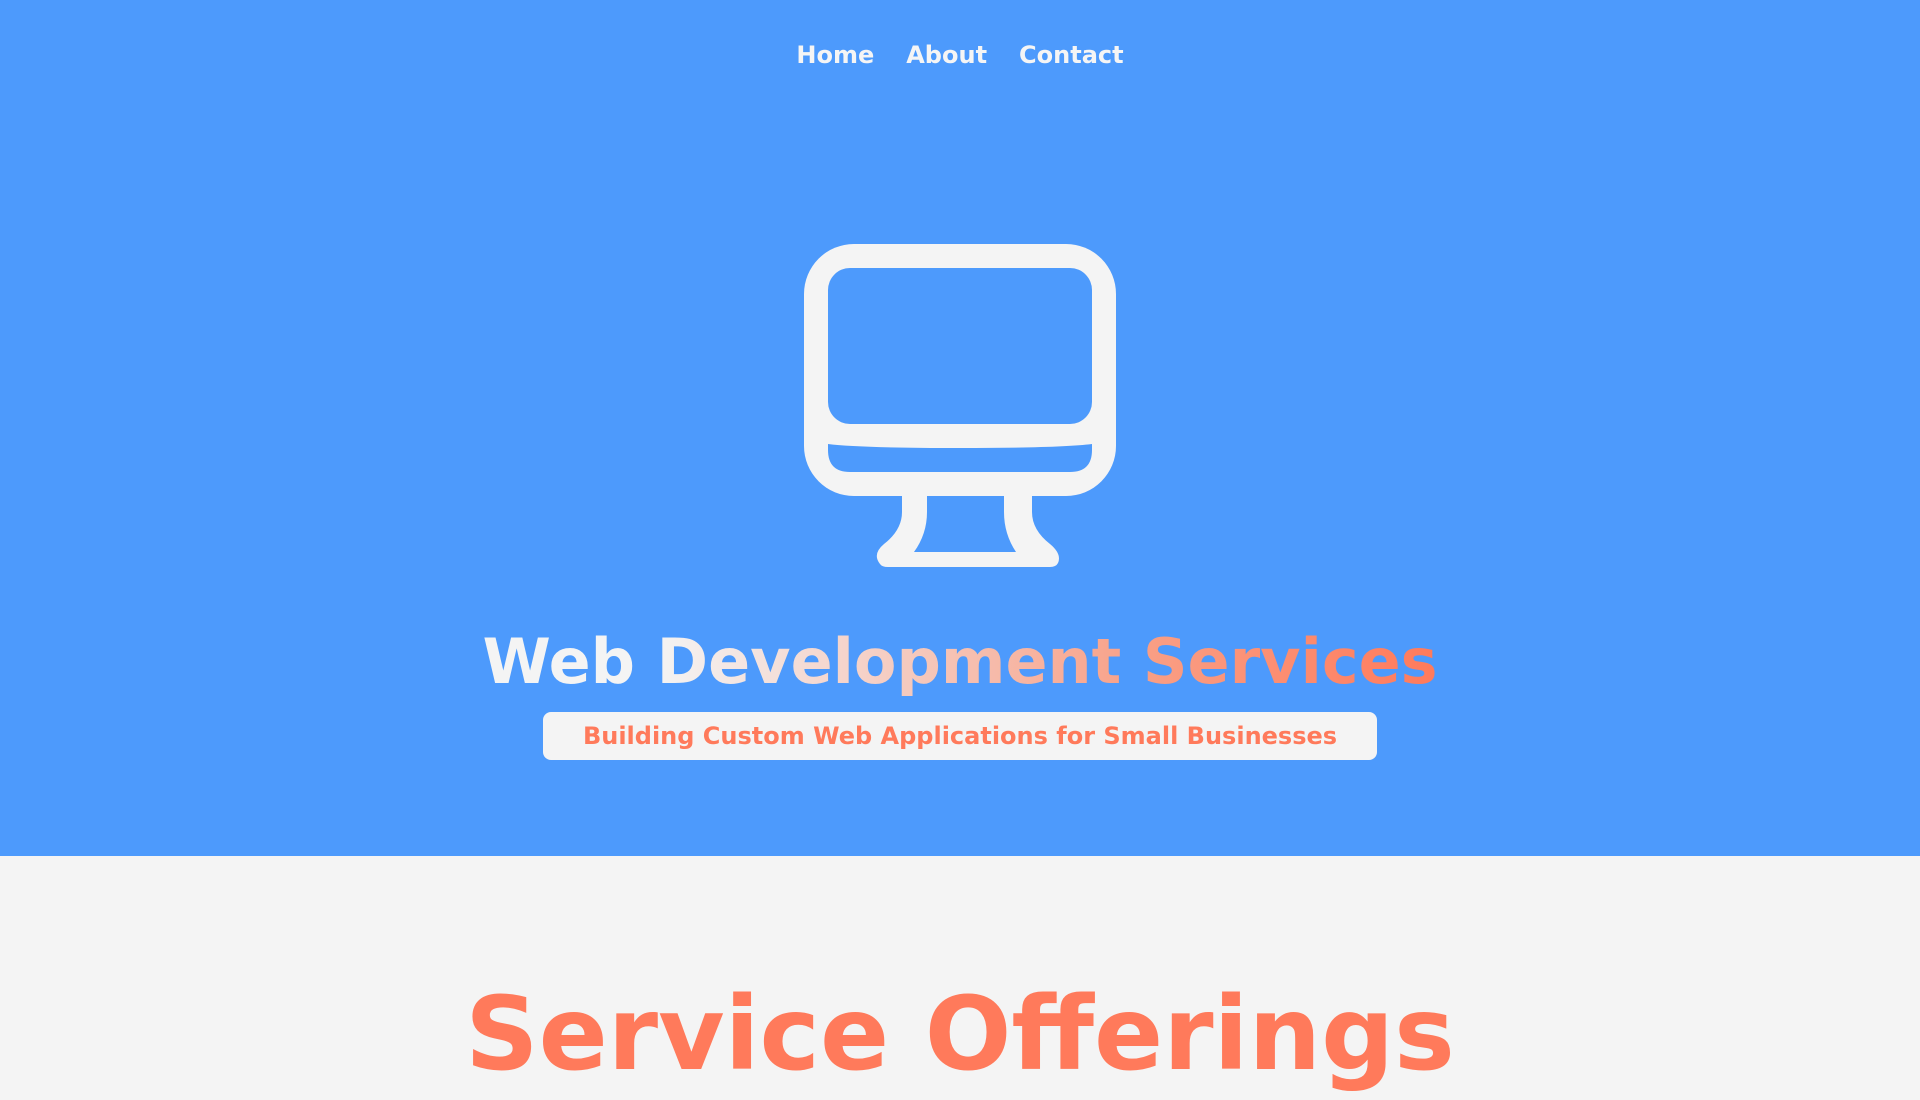  I want to click on nav-link-contact: Contact, so click(1071, 55).